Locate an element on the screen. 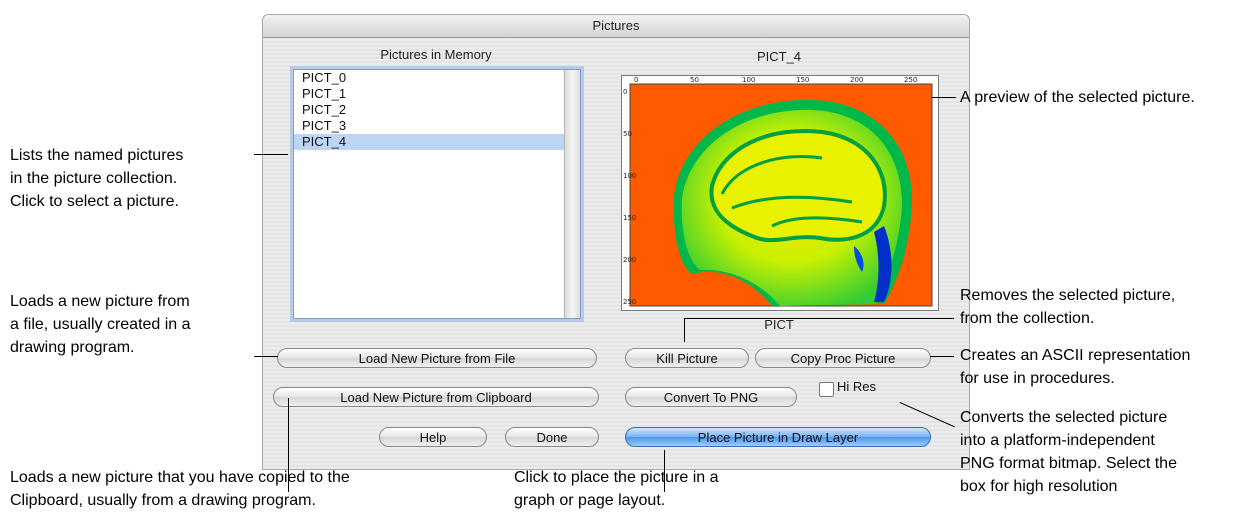  hi-res-label: Hi Res is located at coordinates (857, 386).